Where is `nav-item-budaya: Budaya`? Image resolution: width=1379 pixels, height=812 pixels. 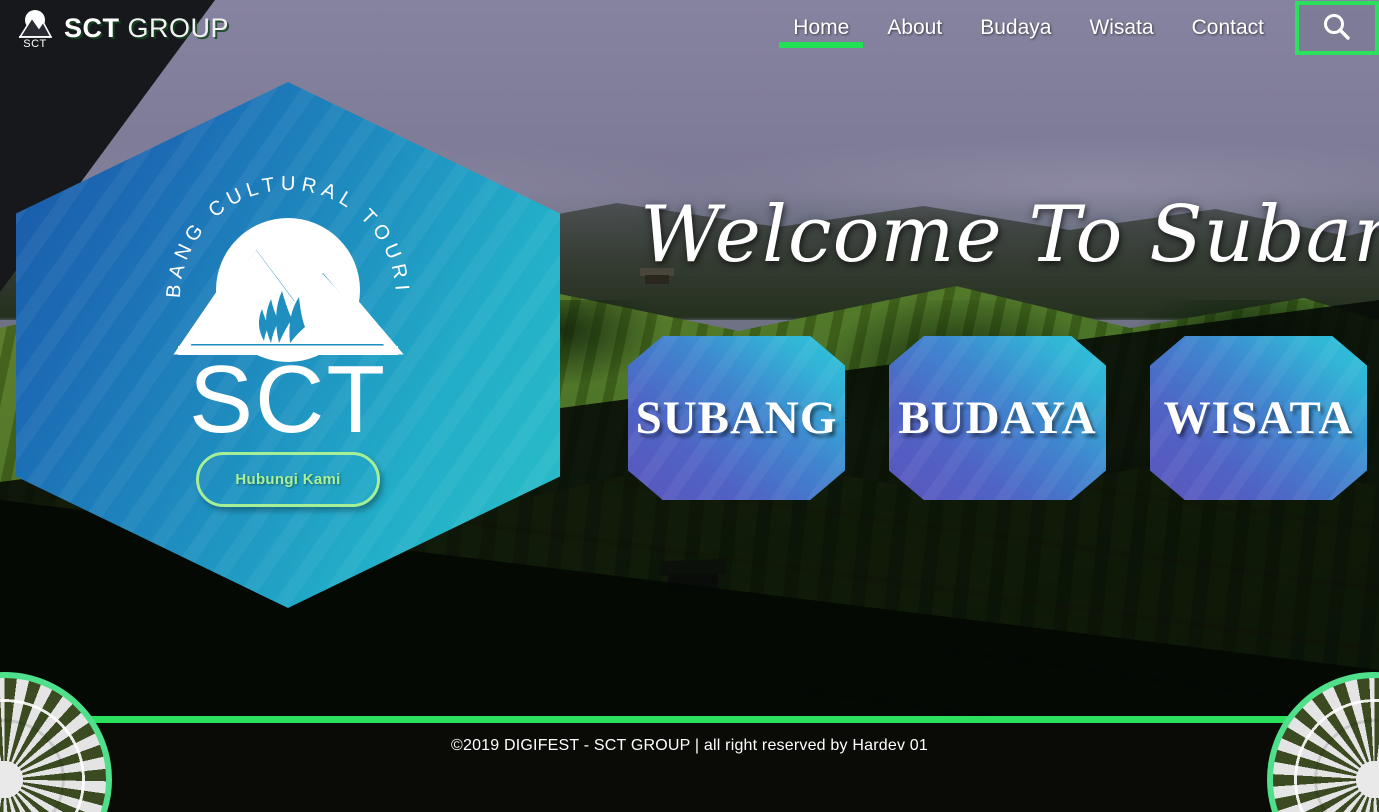 nav-item-budaya: Budaya is located at coordinates (1015, 28).